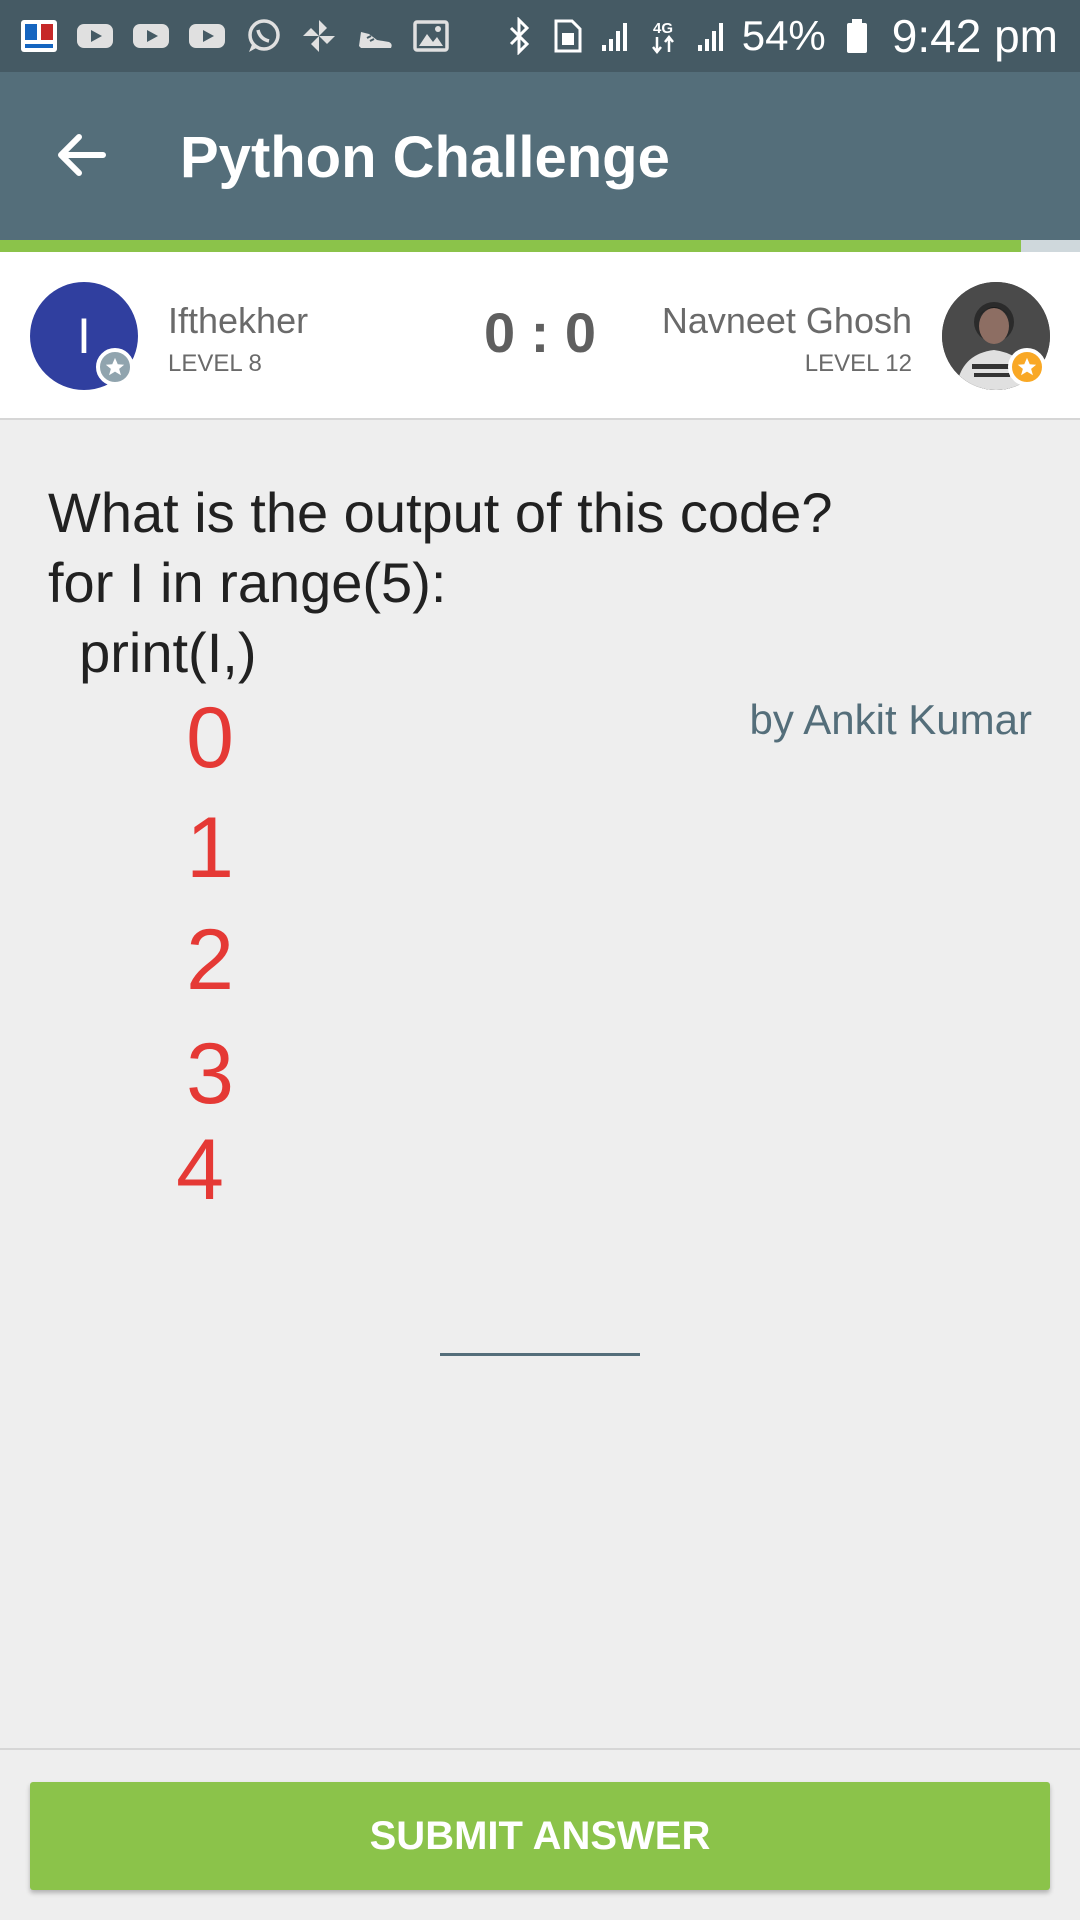  I want to click on output-line: 1, so click(210, 848).